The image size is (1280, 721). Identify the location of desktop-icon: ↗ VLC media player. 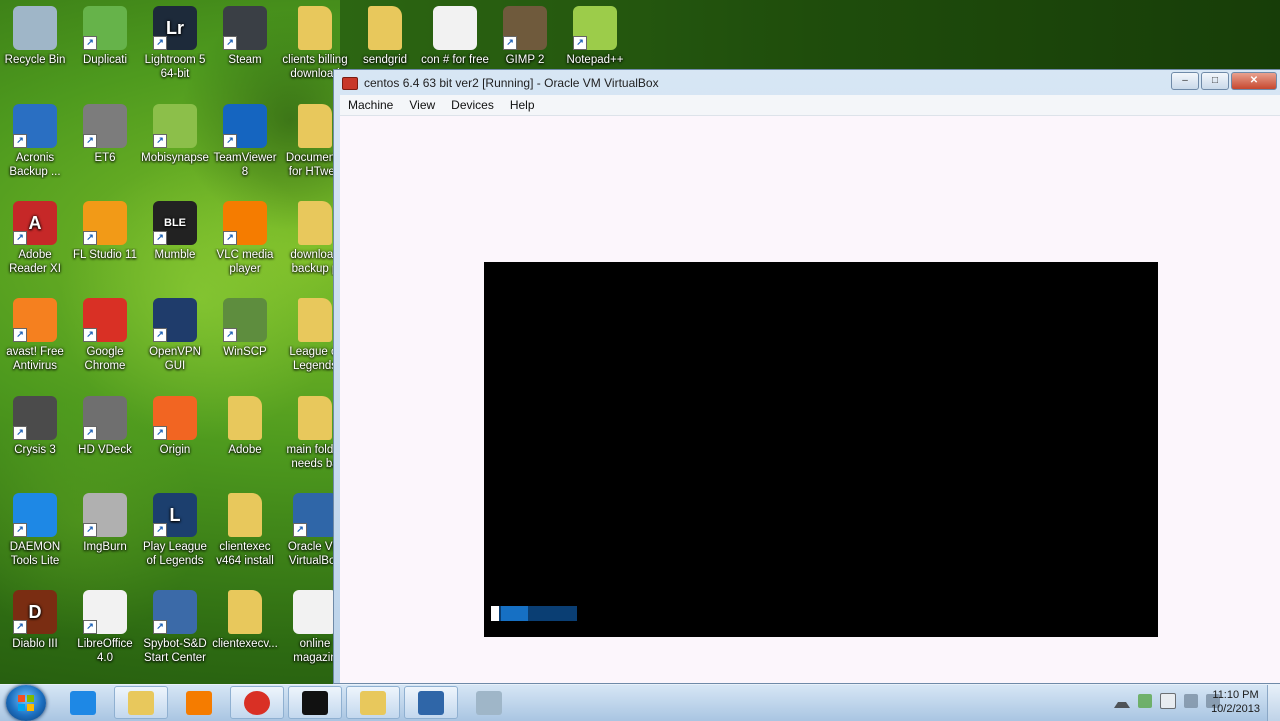
(245, 238).